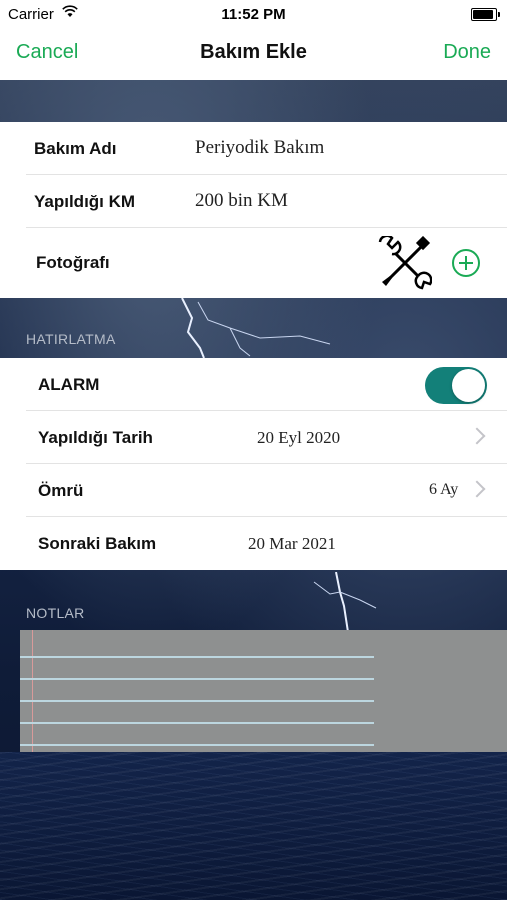 The width and height of the screenshot is (507, 900). Describe the element at coordinates (97, 543) in the screenshot. I see `next-service-label: Sonraki Bakım` at that location.